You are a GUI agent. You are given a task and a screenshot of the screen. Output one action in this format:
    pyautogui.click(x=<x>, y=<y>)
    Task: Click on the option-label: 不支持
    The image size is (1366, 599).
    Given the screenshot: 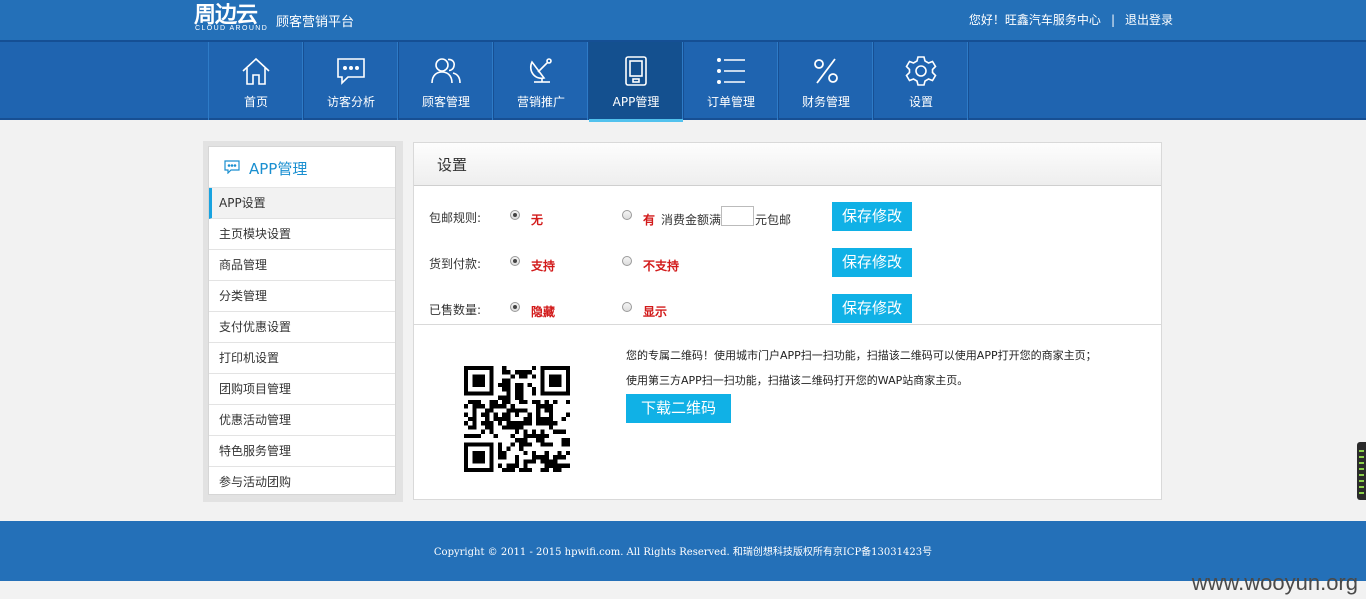 What is the action you would take?
    pyautogui.click(x=661, y=266)
    